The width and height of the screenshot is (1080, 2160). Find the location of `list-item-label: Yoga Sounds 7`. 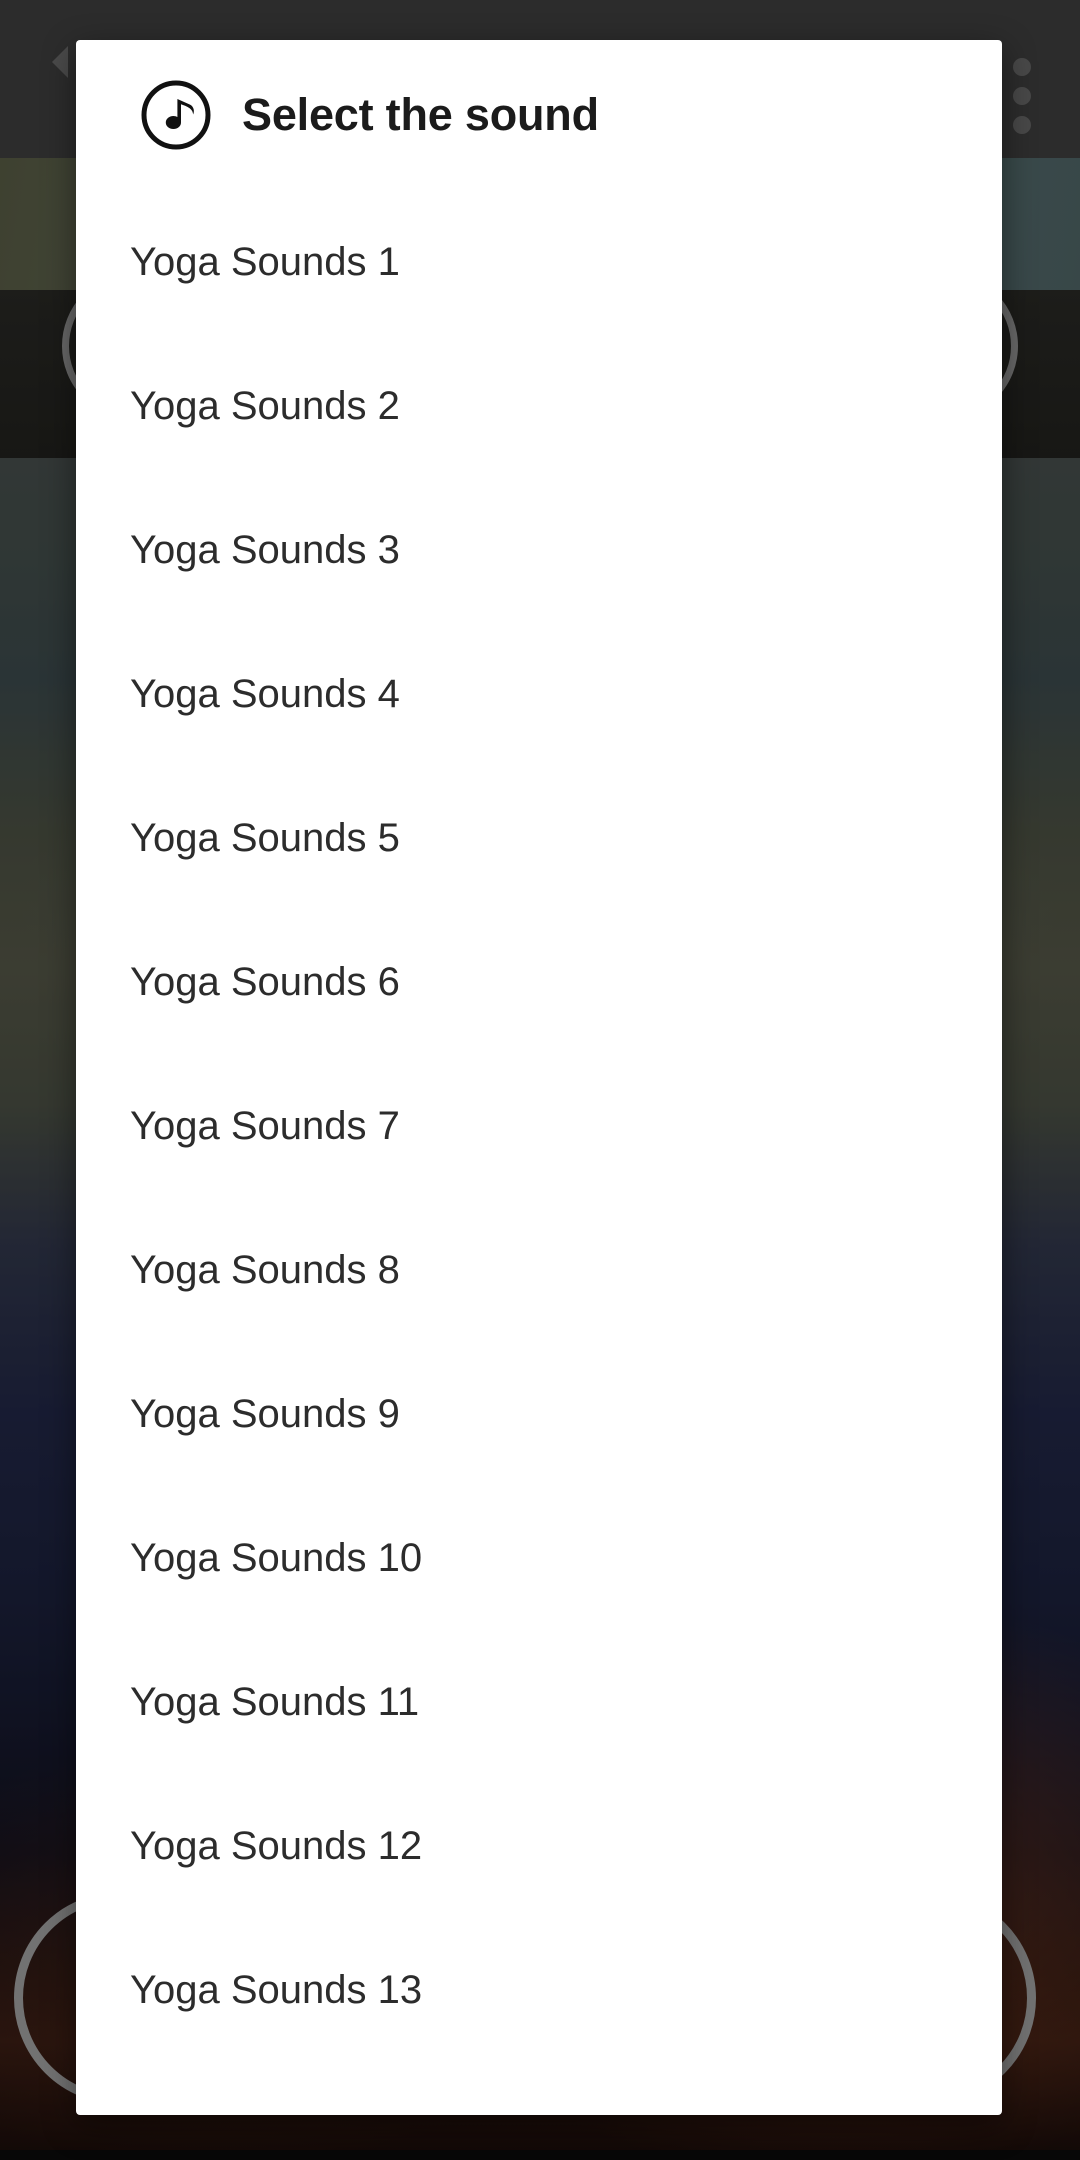

list-item-label: Yoga Sounds 7 is located at coordinates (265, 1125).